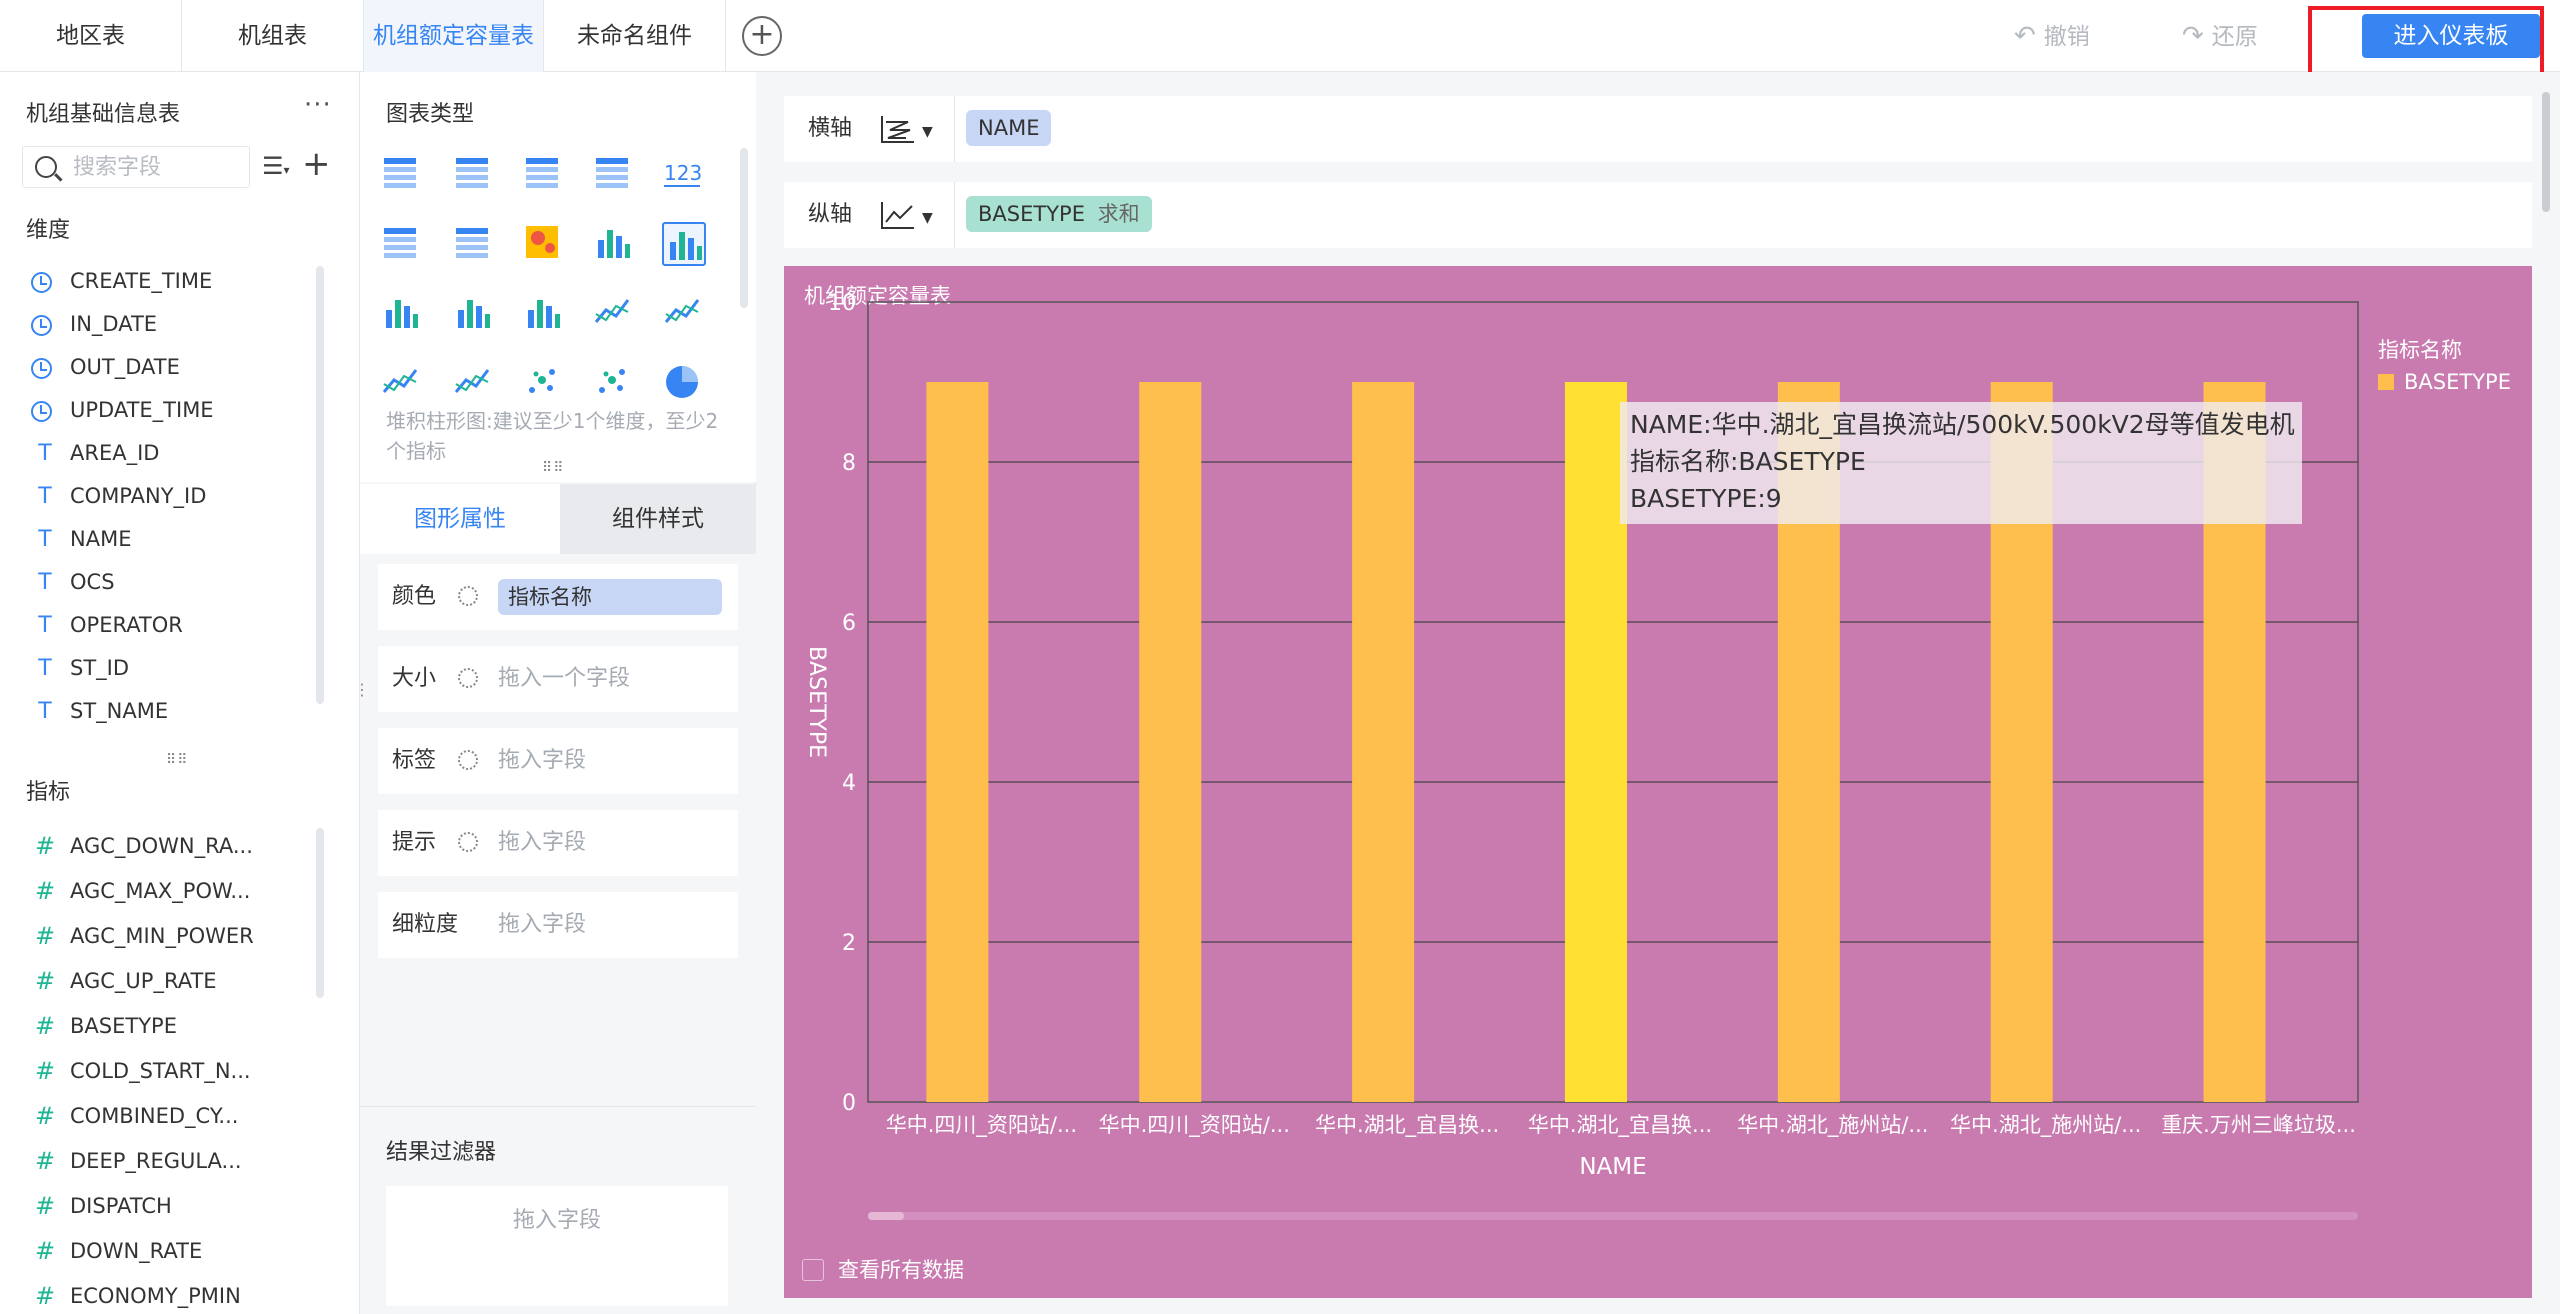  What do you see at coordinates (2444, 382) in the screenshot?
I see `legend-item: BASETYPE` at bounding box center [2444, 382].